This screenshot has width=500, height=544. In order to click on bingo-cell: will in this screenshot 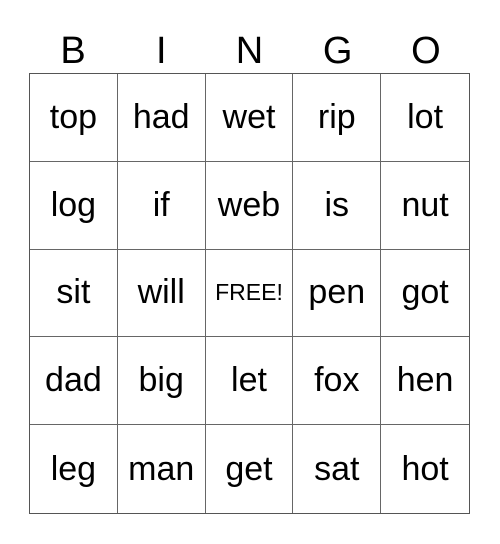, I will do `click(161, 293)`.